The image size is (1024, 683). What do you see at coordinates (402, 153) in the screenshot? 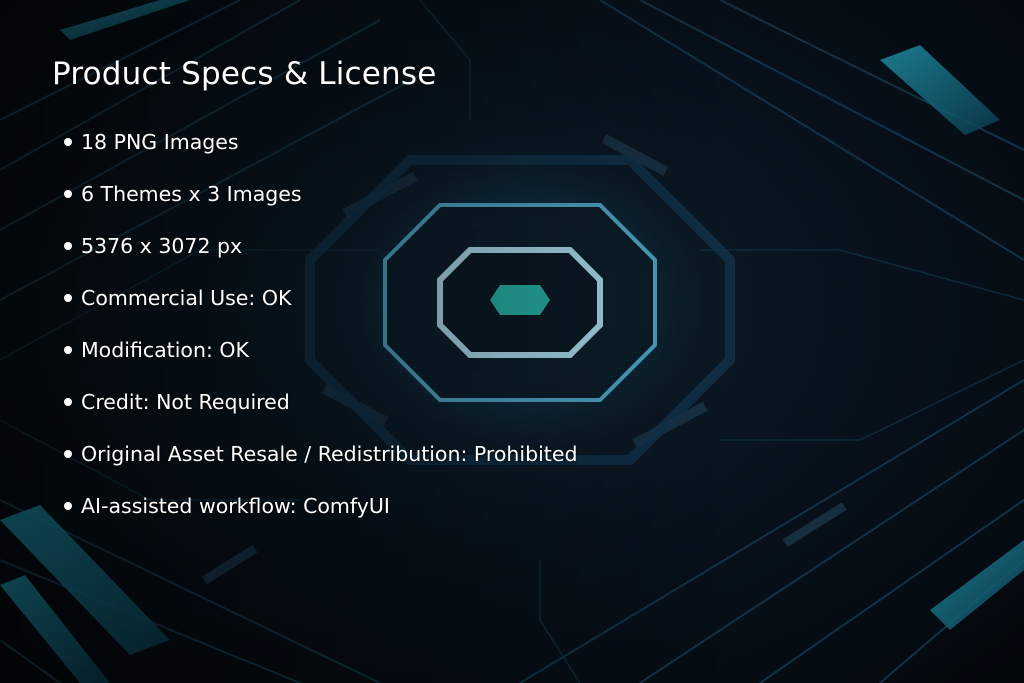
I see `spec-item-image-count: 18 PNG Images` at bounding box center [402, 153].